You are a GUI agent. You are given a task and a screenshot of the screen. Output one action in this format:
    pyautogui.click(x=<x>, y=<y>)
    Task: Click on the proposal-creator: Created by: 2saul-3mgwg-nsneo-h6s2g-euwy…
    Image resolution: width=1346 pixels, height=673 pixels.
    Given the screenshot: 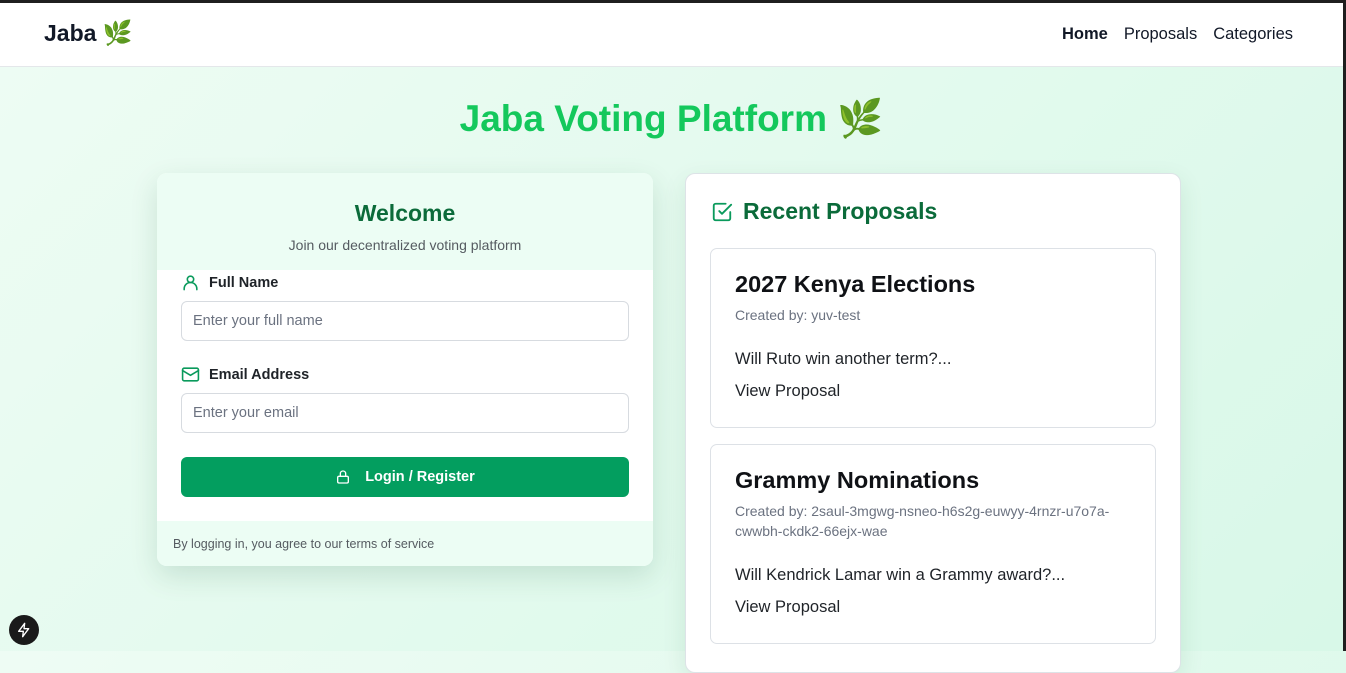 What is the action you would take?
    pyautogui.click(x=922, y=521)
    